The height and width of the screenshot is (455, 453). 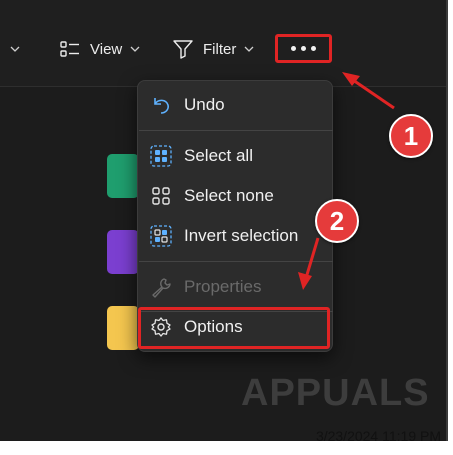 I want to click on menu-item-select-all: Select all, so click(x=236, y=156).